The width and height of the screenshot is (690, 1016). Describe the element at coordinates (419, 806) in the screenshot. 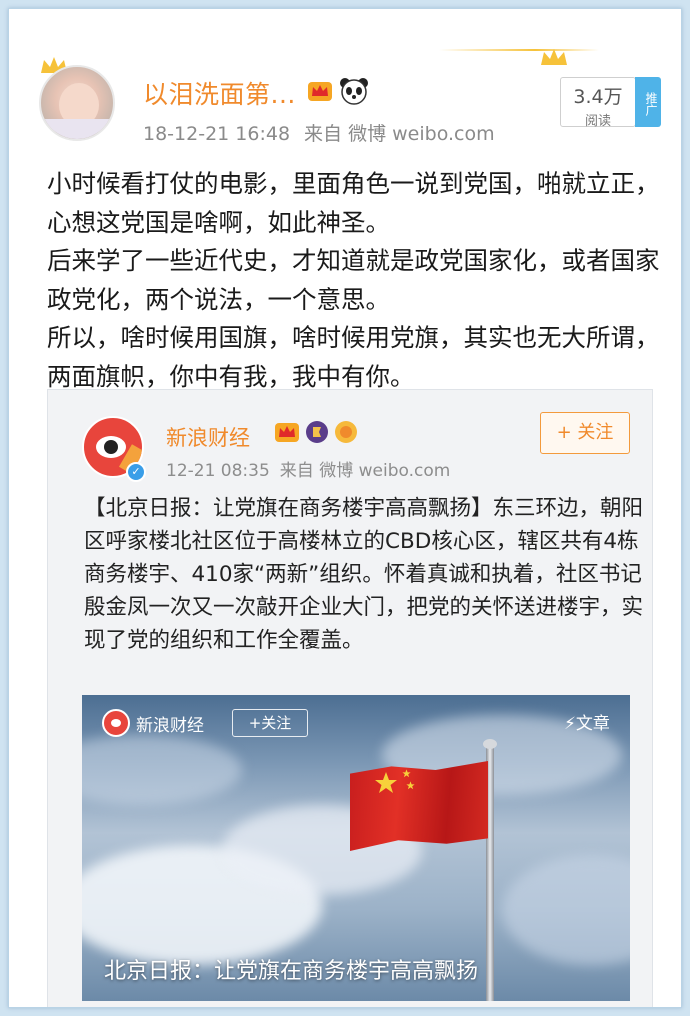

I see `flag-image` at that location.